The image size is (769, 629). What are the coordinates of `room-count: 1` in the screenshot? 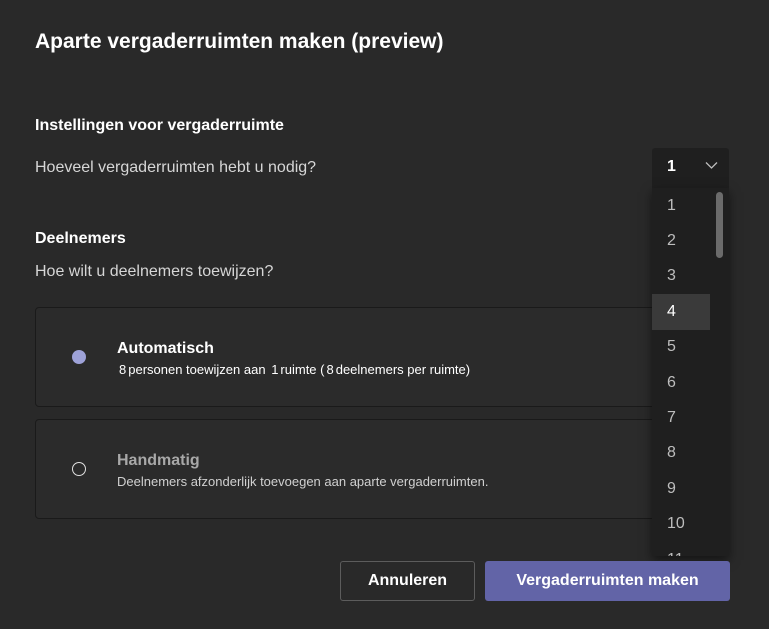 It's located at (275, 369).